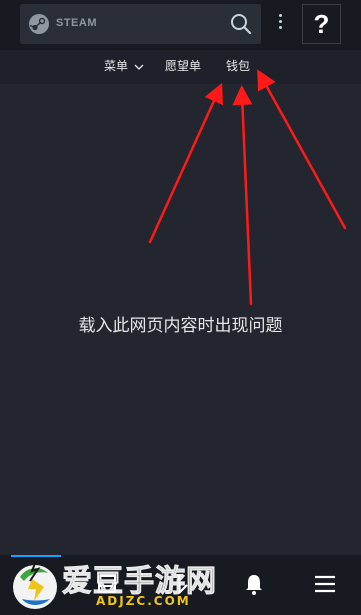  Describe the element at coordinates (36, 556) in the screenshot. I see `active-tab-indicator` at that location.